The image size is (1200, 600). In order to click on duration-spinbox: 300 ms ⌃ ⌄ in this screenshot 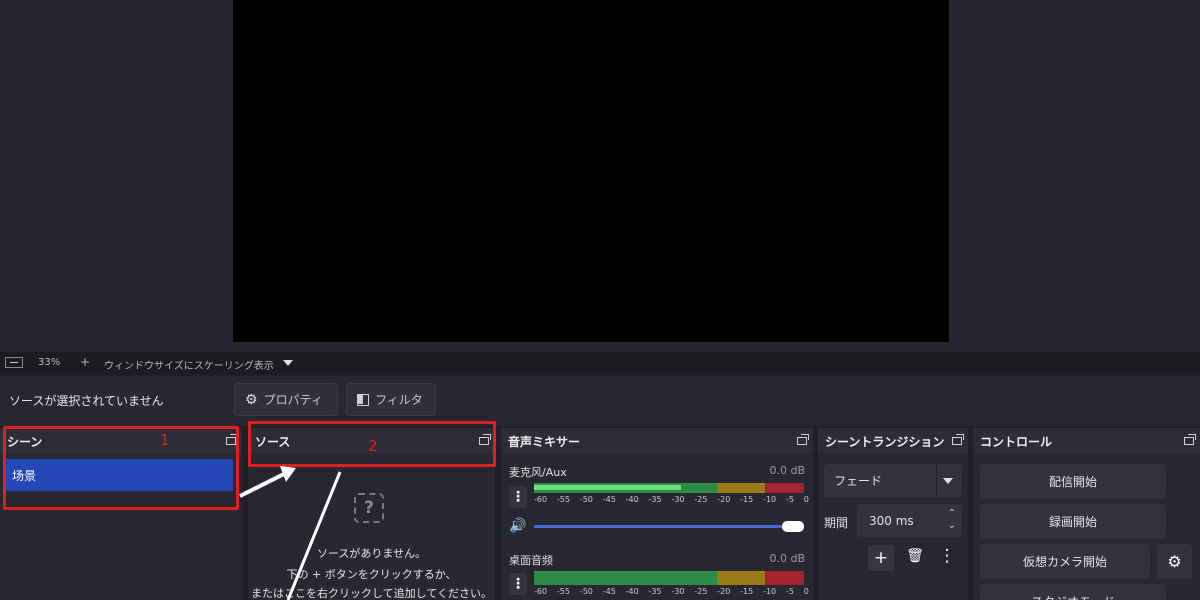, I will do `click(909, 520)`.